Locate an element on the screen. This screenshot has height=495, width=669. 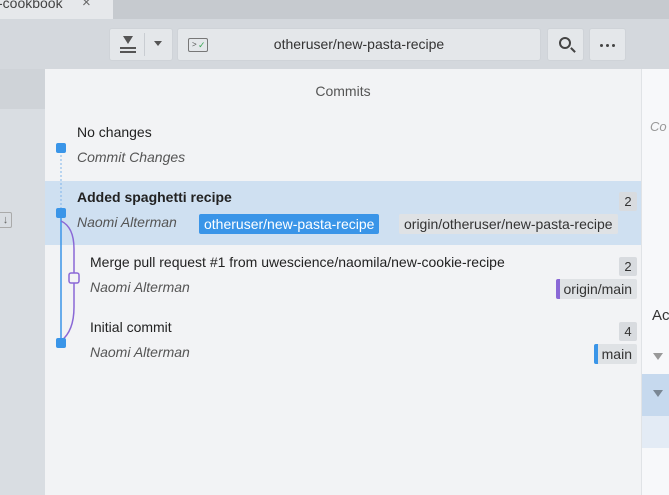
right-panel-placeholder: Co is located at coordinates (658, 126).